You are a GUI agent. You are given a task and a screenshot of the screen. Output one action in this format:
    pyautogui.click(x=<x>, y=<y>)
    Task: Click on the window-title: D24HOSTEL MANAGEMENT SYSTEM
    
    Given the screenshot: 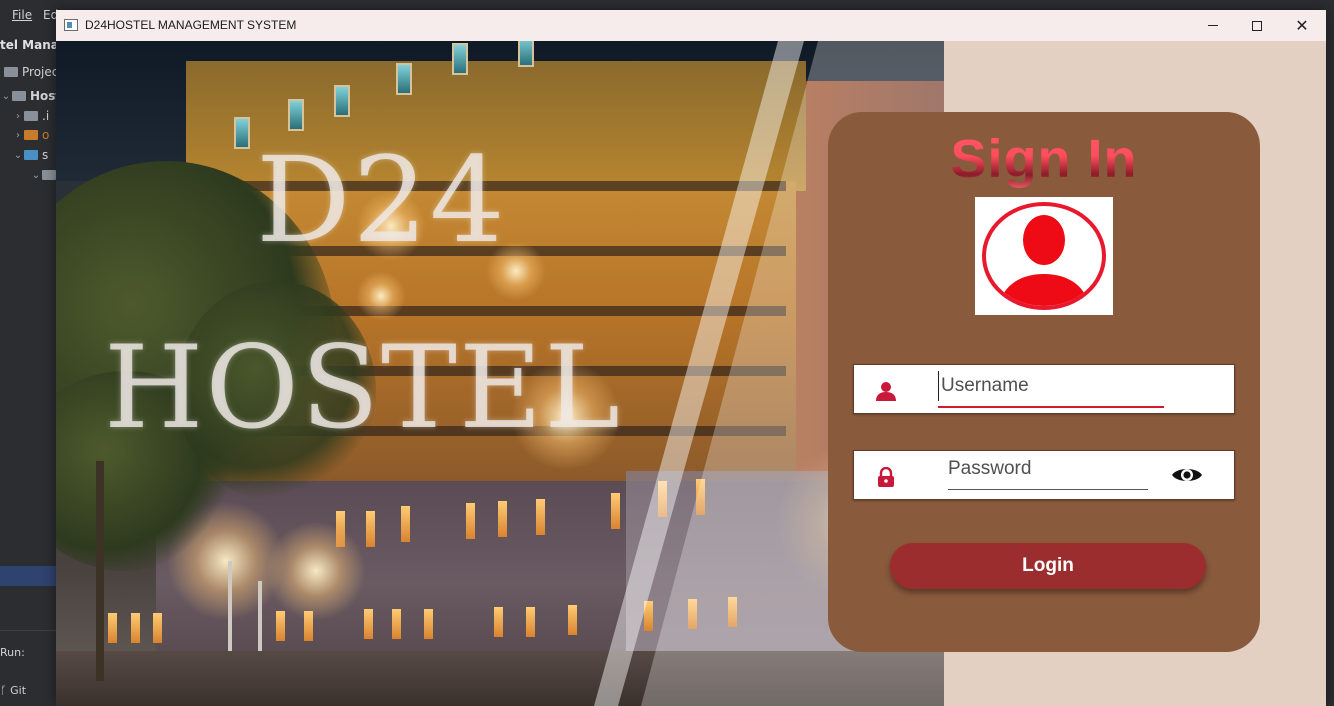 What is the action you would take?
    pyautogui.click(x=191, y=25)
    